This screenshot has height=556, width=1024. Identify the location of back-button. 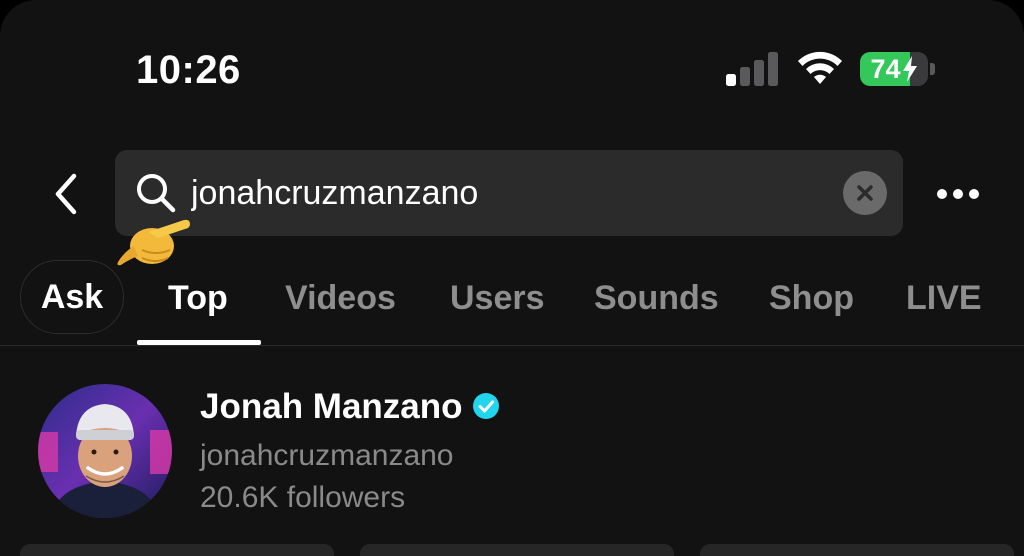
(66, 194).